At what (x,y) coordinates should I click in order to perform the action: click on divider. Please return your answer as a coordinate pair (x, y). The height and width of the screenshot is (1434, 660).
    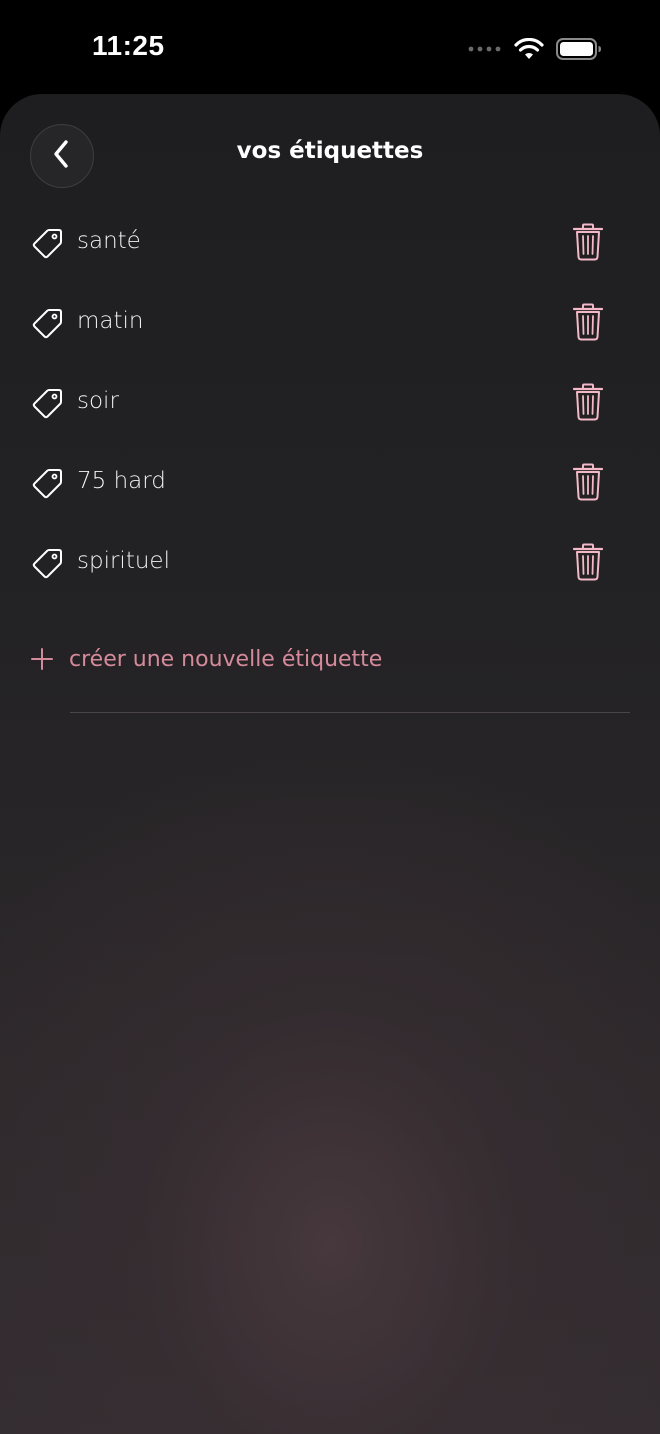
    Looking at the image, I should click on (350, 712).